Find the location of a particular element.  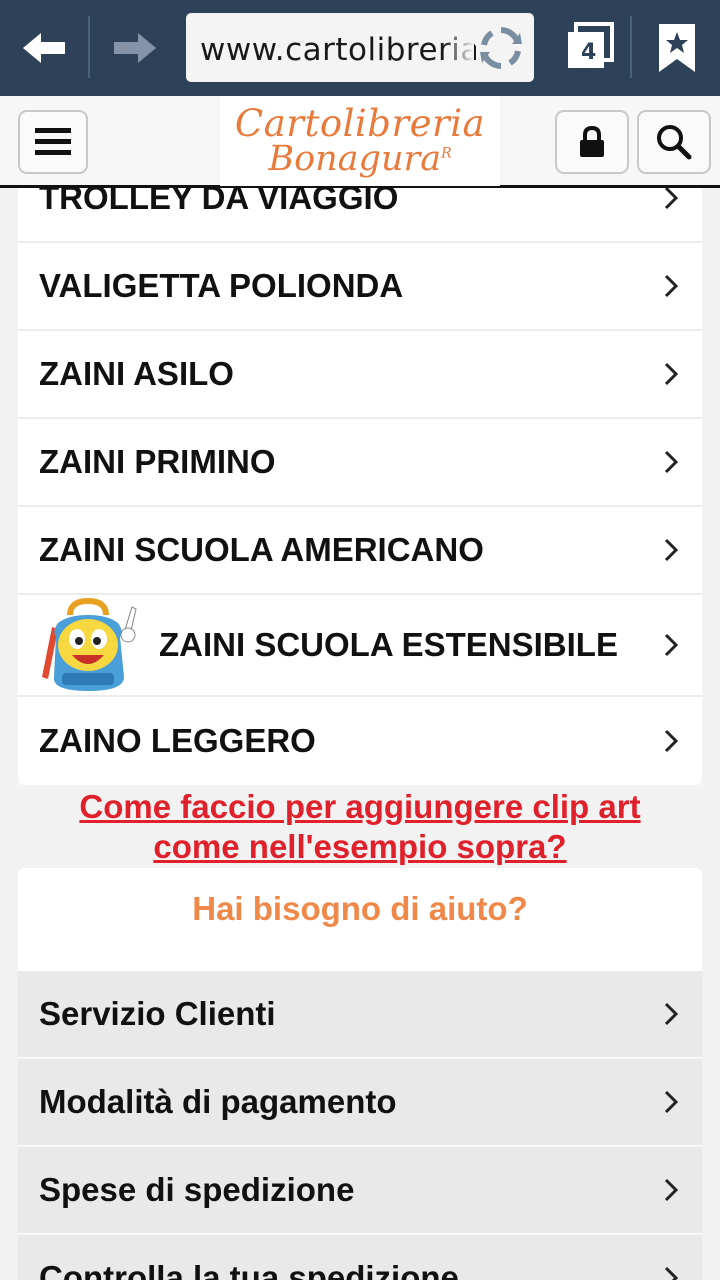

refresh-icon is located at coordinates (501, 48).